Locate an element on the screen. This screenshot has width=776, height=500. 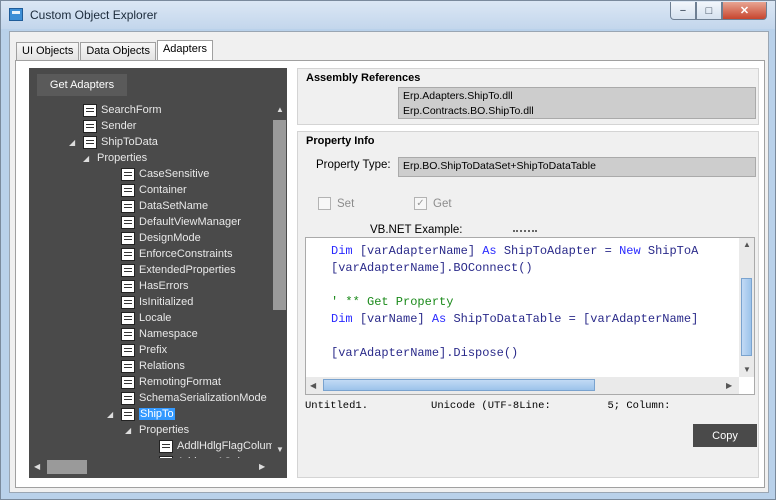
editor-horizontal-scrollbar: ◀ ▶ is located at coordinates (522, 385).